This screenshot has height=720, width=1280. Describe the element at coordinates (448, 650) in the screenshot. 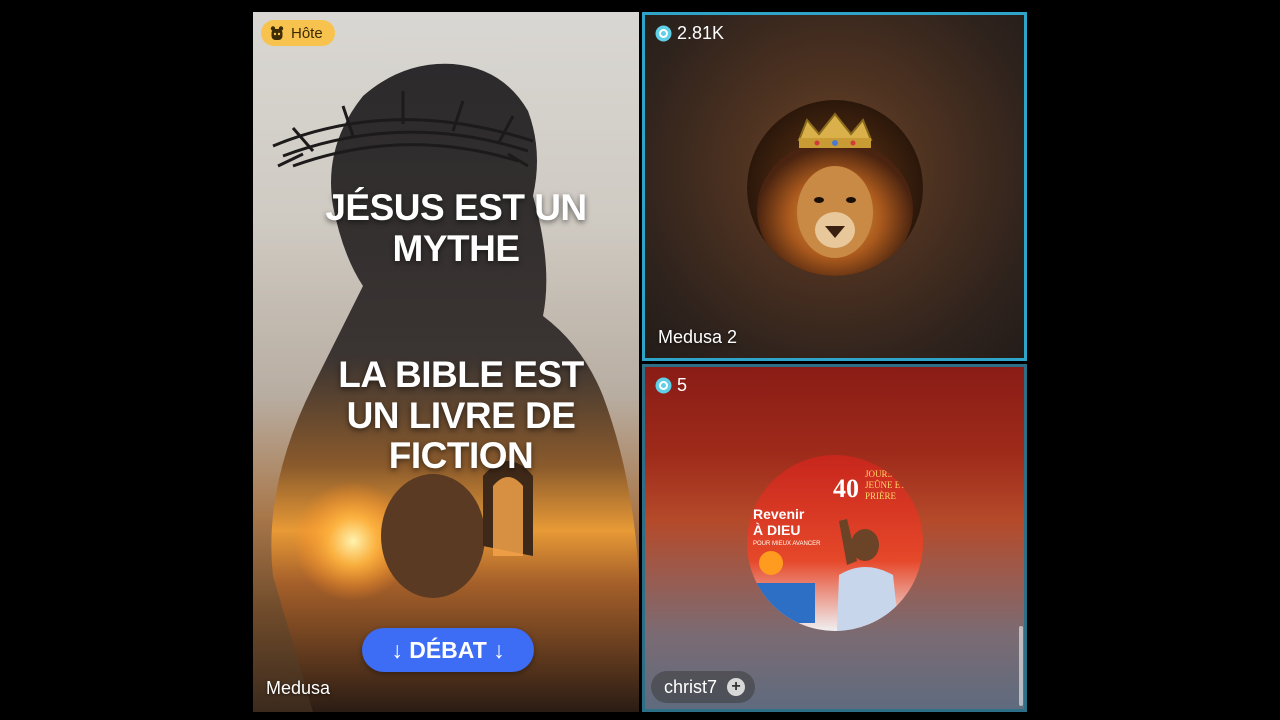

I see `debate-button: ↓ DÉBAT ↓` at that location.